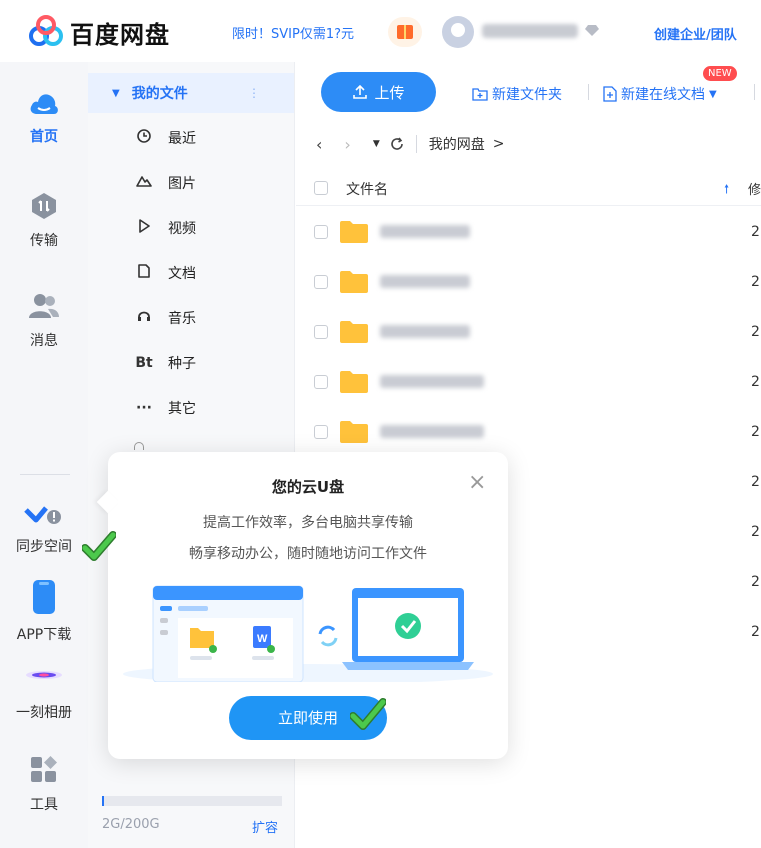 The height and width of the screenshot is (848, 761). Describe the element at coordinates (536, 144) in the screenshot. I see `navigation-row: ‹ › ▼ 我的网盘 >` at that location.